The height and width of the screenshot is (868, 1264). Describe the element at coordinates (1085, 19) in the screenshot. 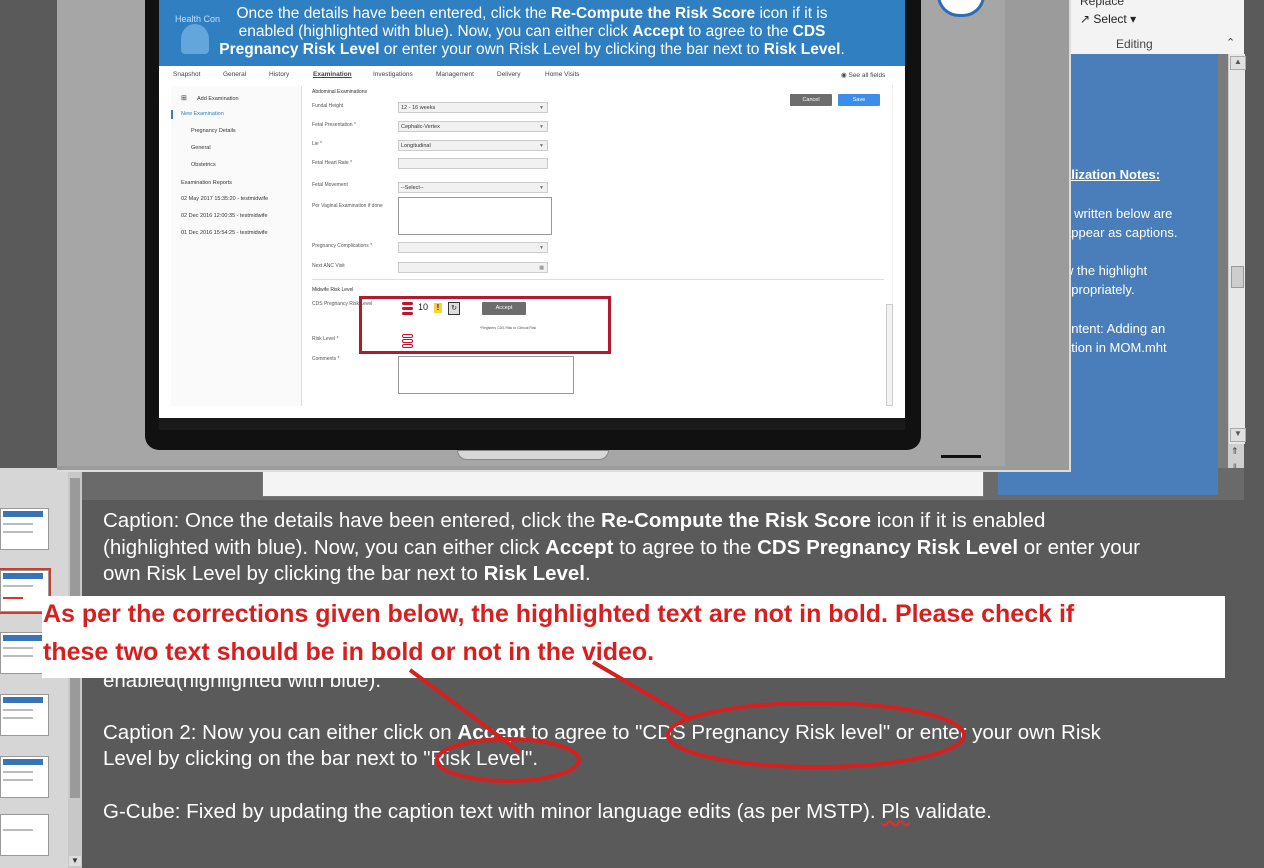

I see `cursor-icon: ↗` at that location.